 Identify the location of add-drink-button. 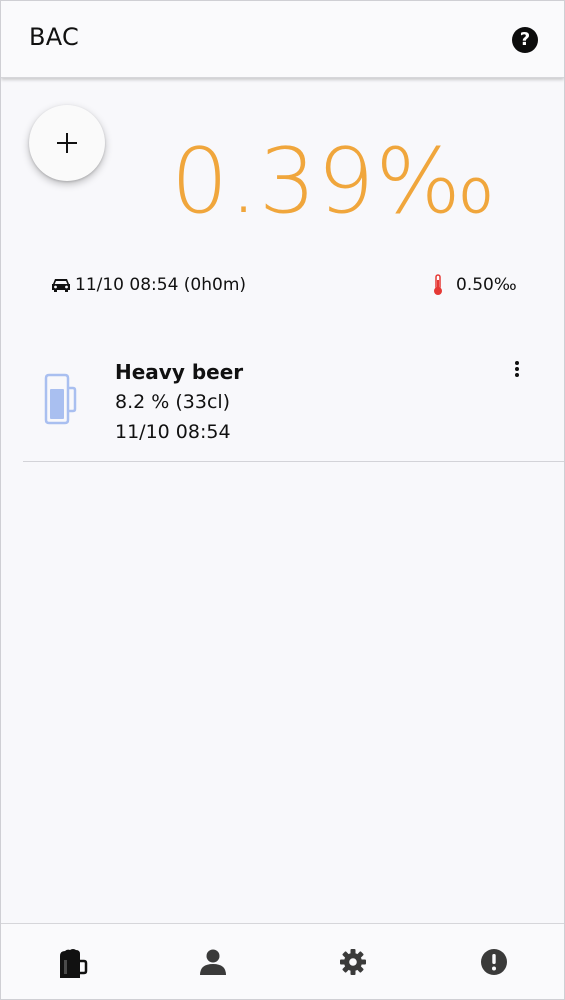
(67, 143).